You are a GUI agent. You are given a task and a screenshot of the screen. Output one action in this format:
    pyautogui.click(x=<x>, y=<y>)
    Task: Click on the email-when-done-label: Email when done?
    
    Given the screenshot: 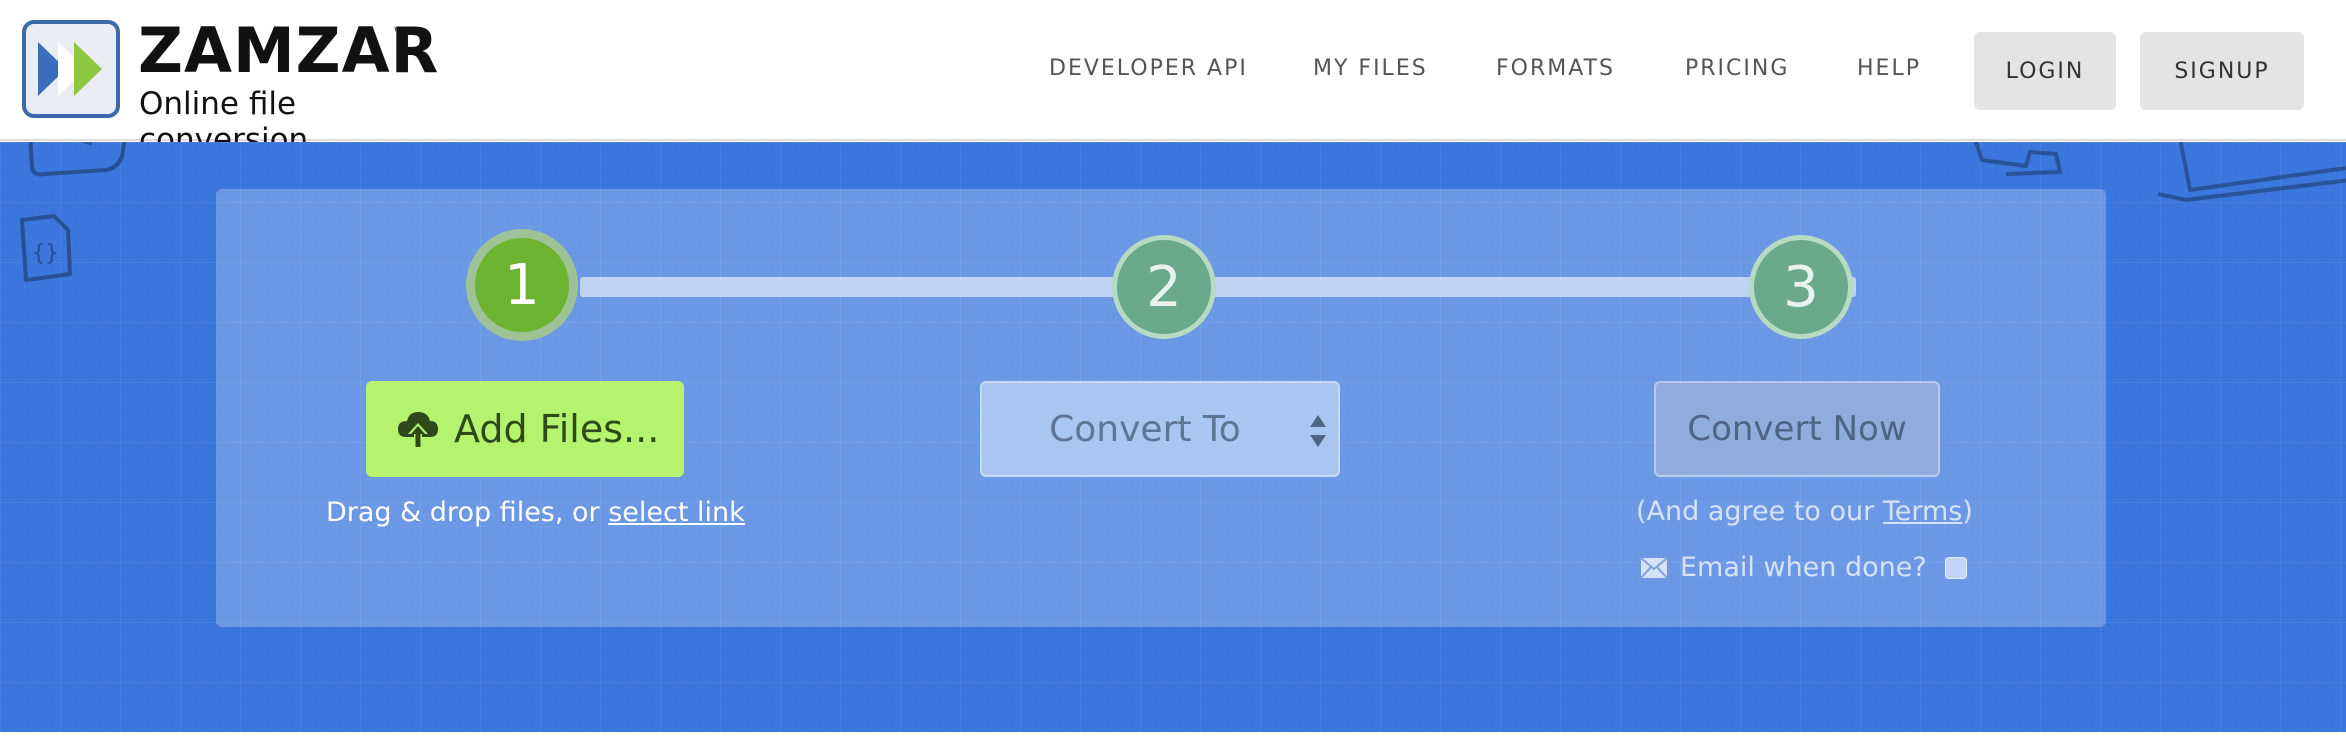 What is the action you would take?
    pyautogui.click(x=1803, y=567)
    